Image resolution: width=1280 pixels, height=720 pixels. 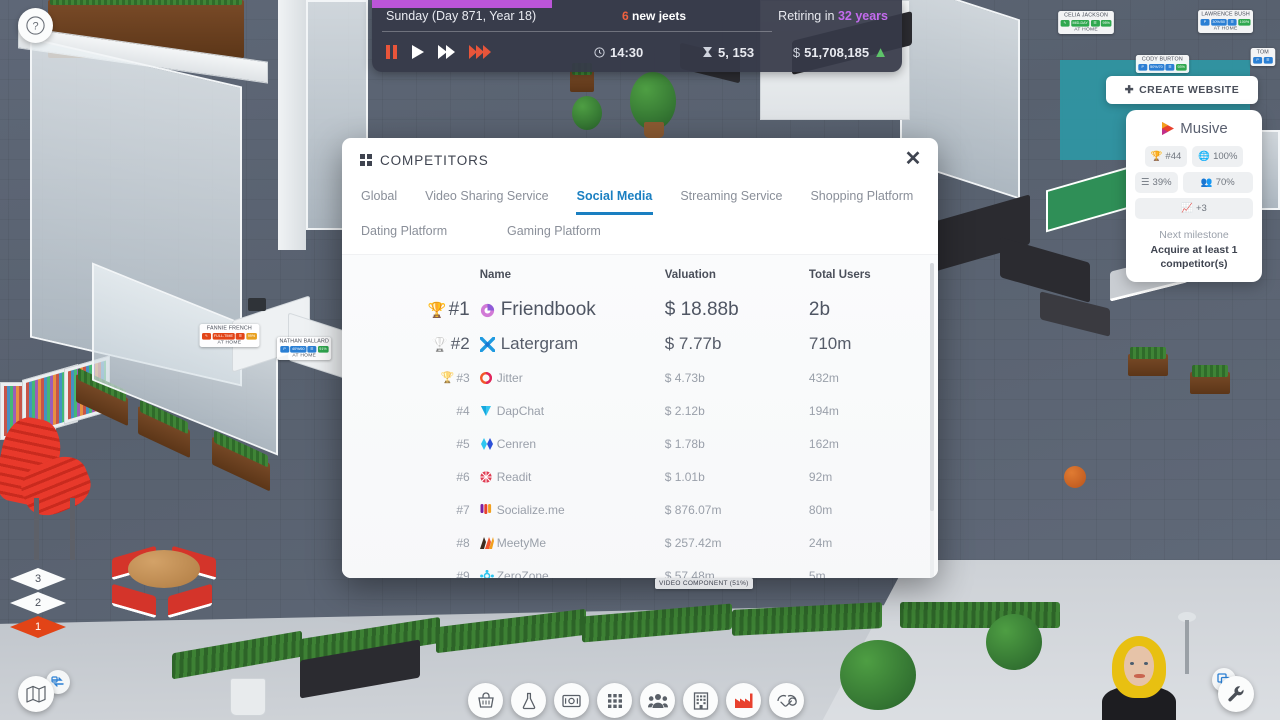 I want to click on employee-name: TOM, so click(x=1262, y=52).